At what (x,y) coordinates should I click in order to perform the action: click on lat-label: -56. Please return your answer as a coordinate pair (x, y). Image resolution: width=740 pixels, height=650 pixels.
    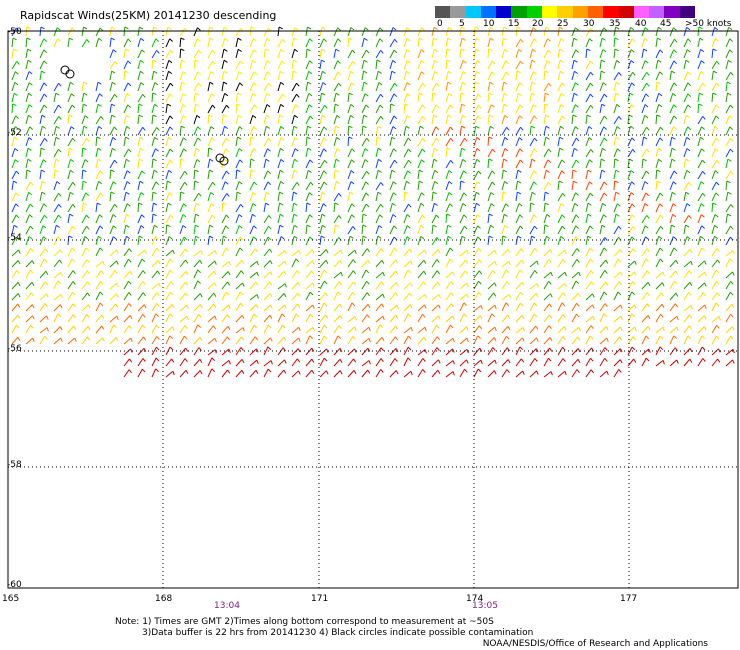
    Looking at the image, I should click on (14, 349).